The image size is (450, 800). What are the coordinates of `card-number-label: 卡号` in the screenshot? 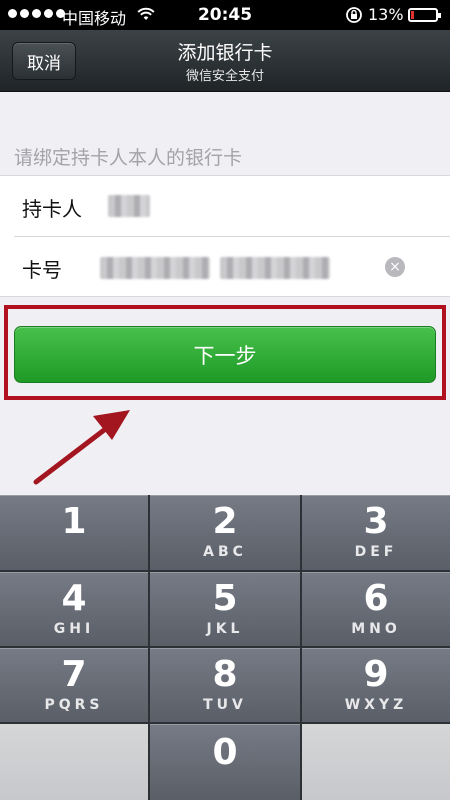 It's located at (42, 270).